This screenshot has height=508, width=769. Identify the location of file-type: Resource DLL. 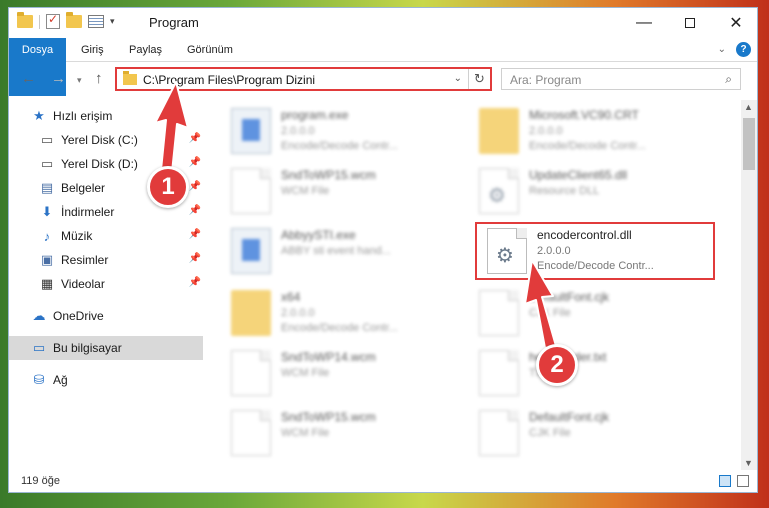
(564, 191).